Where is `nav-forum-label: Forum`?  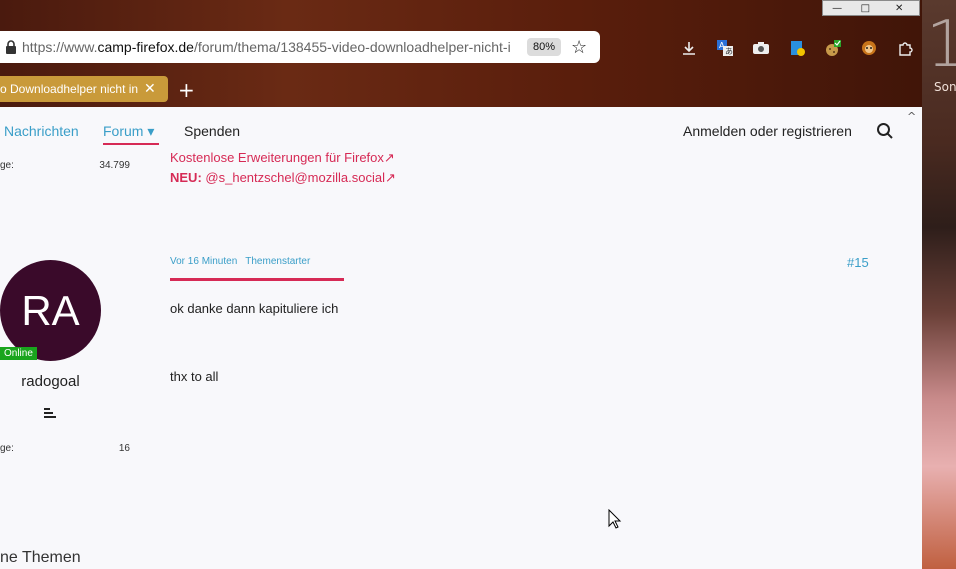
nav-forum-label: Forum is located at coordinates (123, 131).